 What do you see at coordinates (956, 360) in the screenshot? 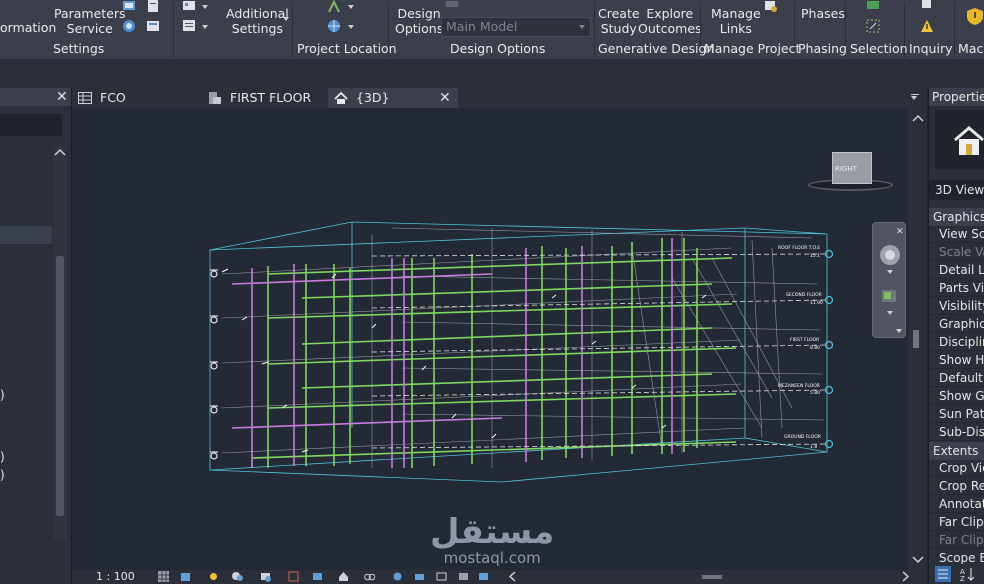
I see `prop-show-hidden: Show Hidden` at bounding box center [956, 360].